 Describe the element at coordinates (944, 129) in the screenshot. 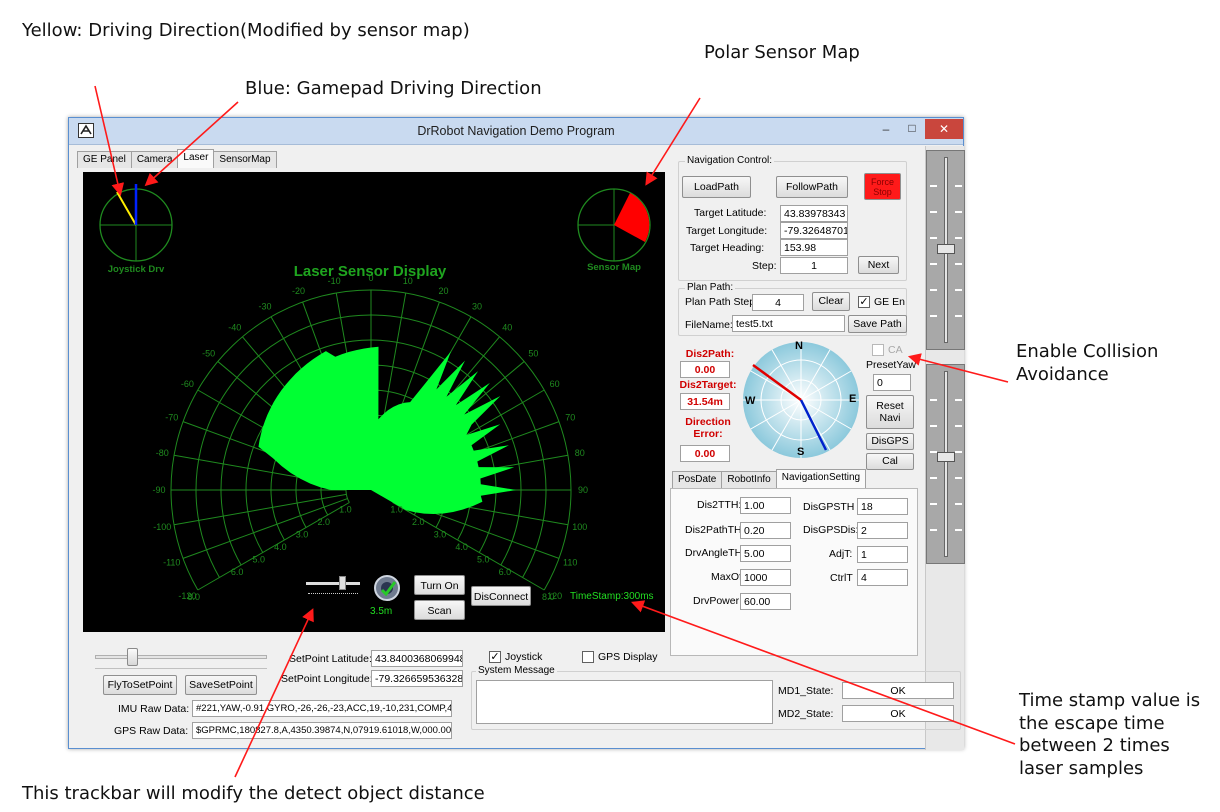

I see `close-button: ✕` at that location.